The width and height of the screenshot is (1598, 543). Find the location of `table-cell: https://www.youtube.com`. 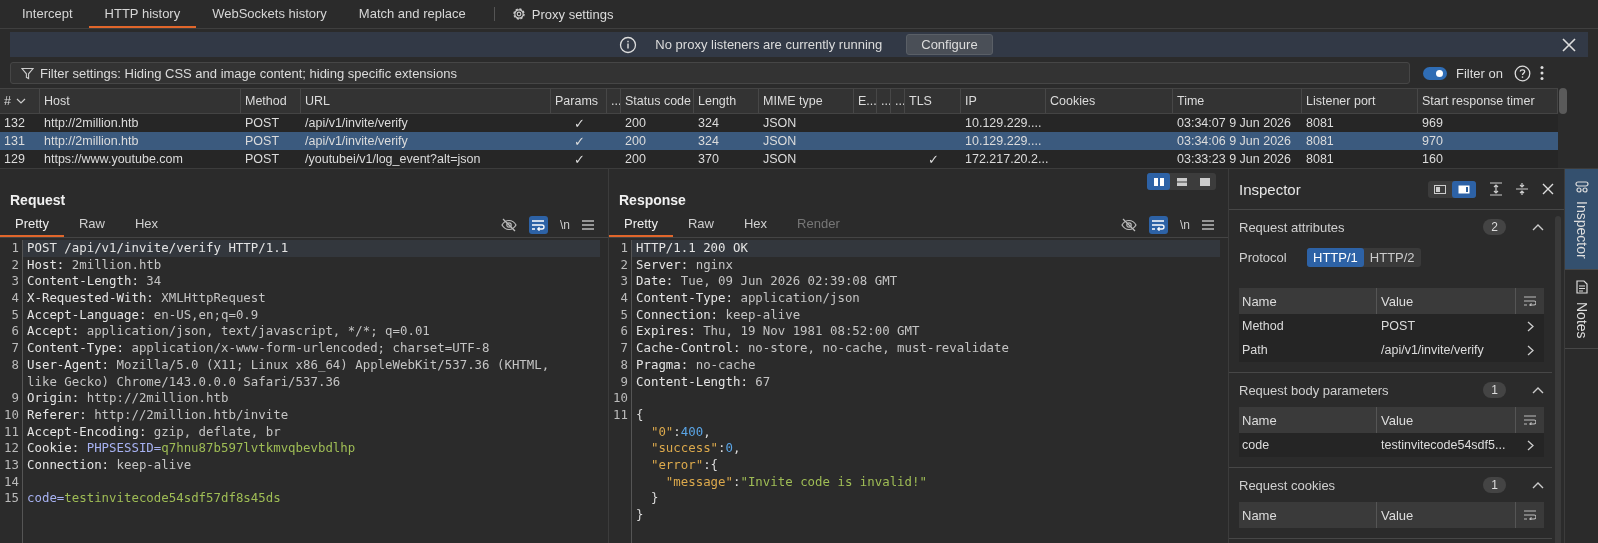

table-cell: https://www.youtube.com is located at coordinates (113, 159).